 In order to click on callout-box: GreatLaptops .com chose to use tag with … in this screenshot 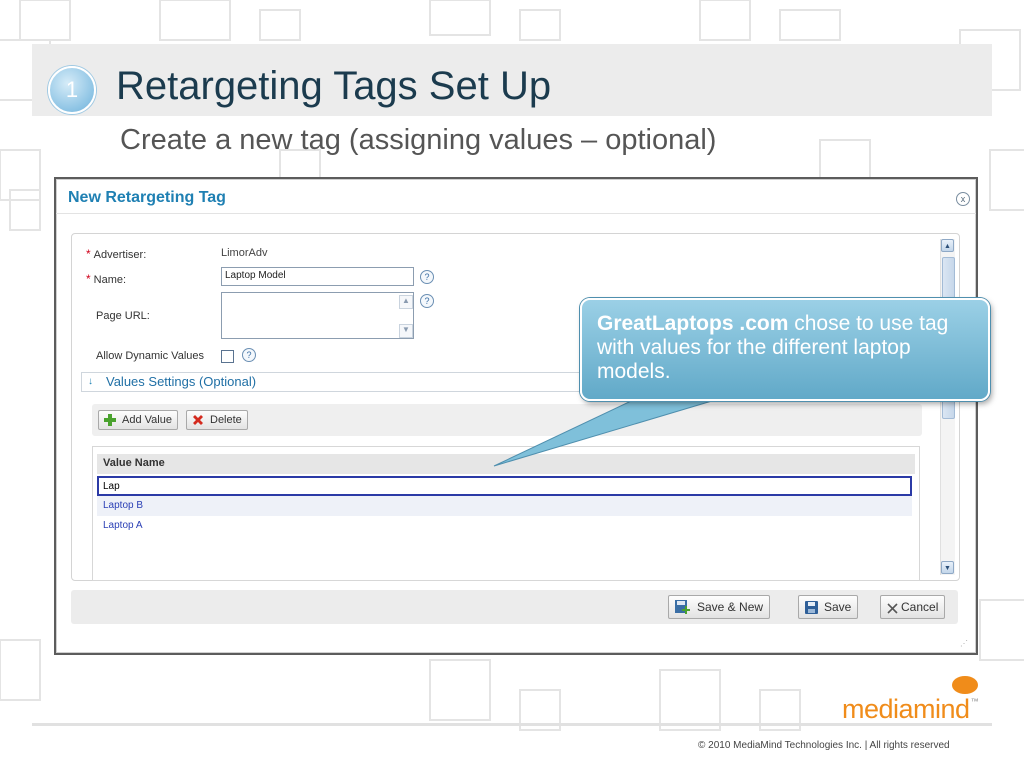, I will do `click(785, 349)`.